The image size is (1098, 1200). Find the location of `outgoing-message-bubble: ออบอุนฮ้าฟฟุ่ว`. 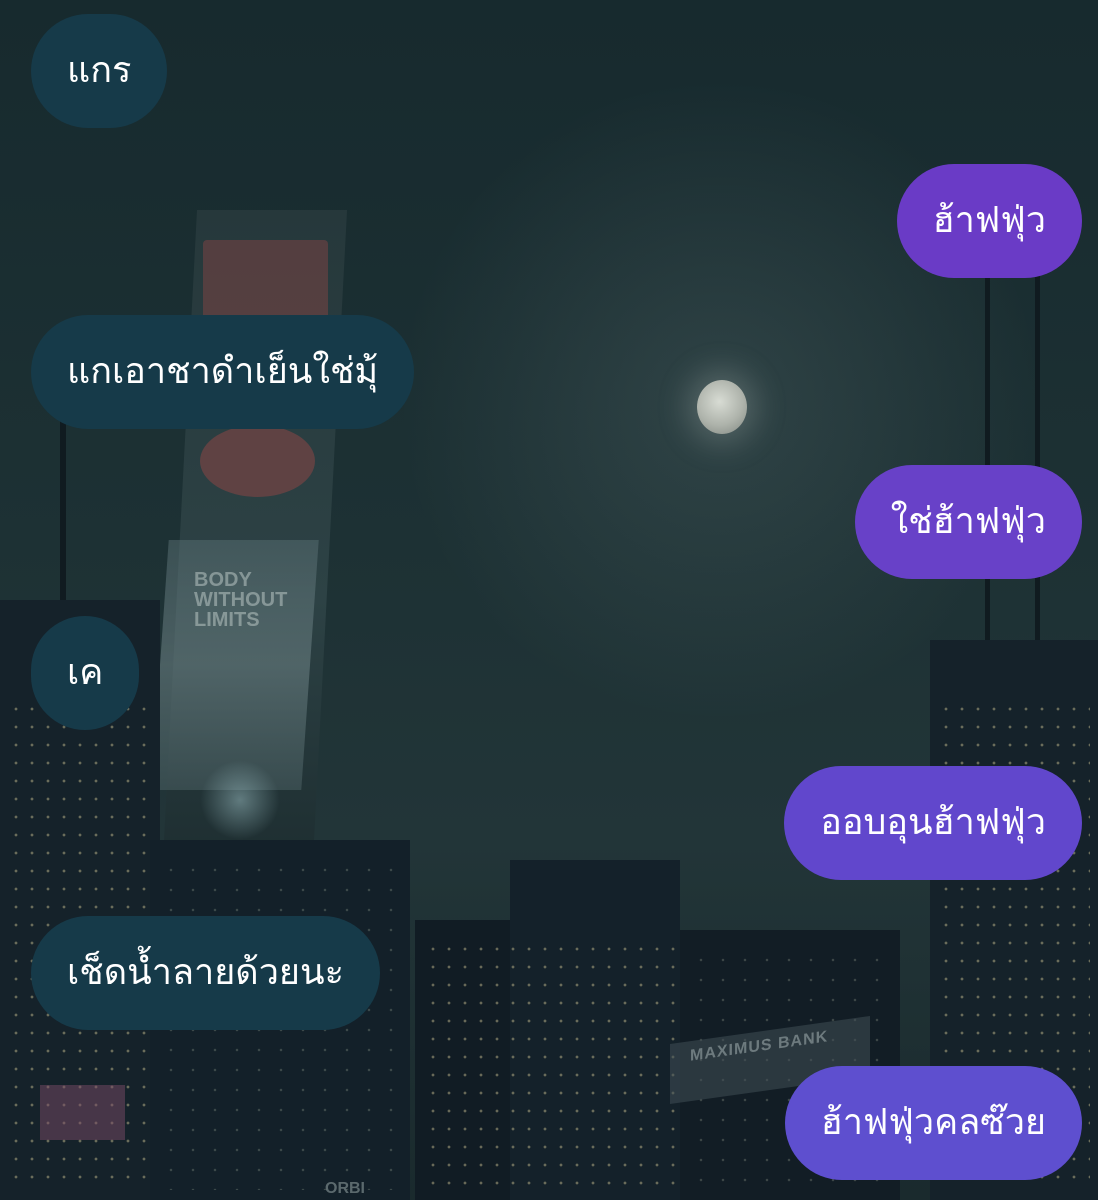

outgoing-message-bubble: ออบอุนฮ้าฟฟุ่ว is located at coordinates (933, 823).